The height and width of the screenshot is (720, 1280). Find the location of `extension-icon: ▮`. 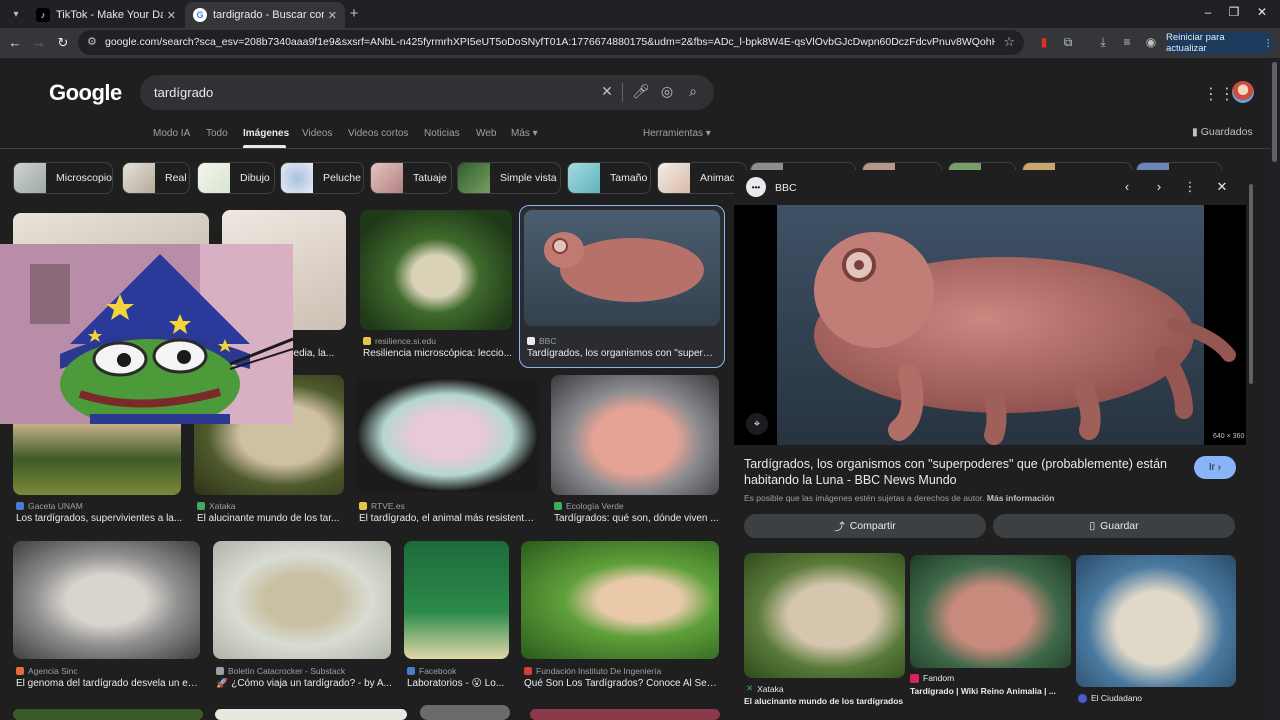

extension-icon: ▮ is located at coordinates (1044, 42).